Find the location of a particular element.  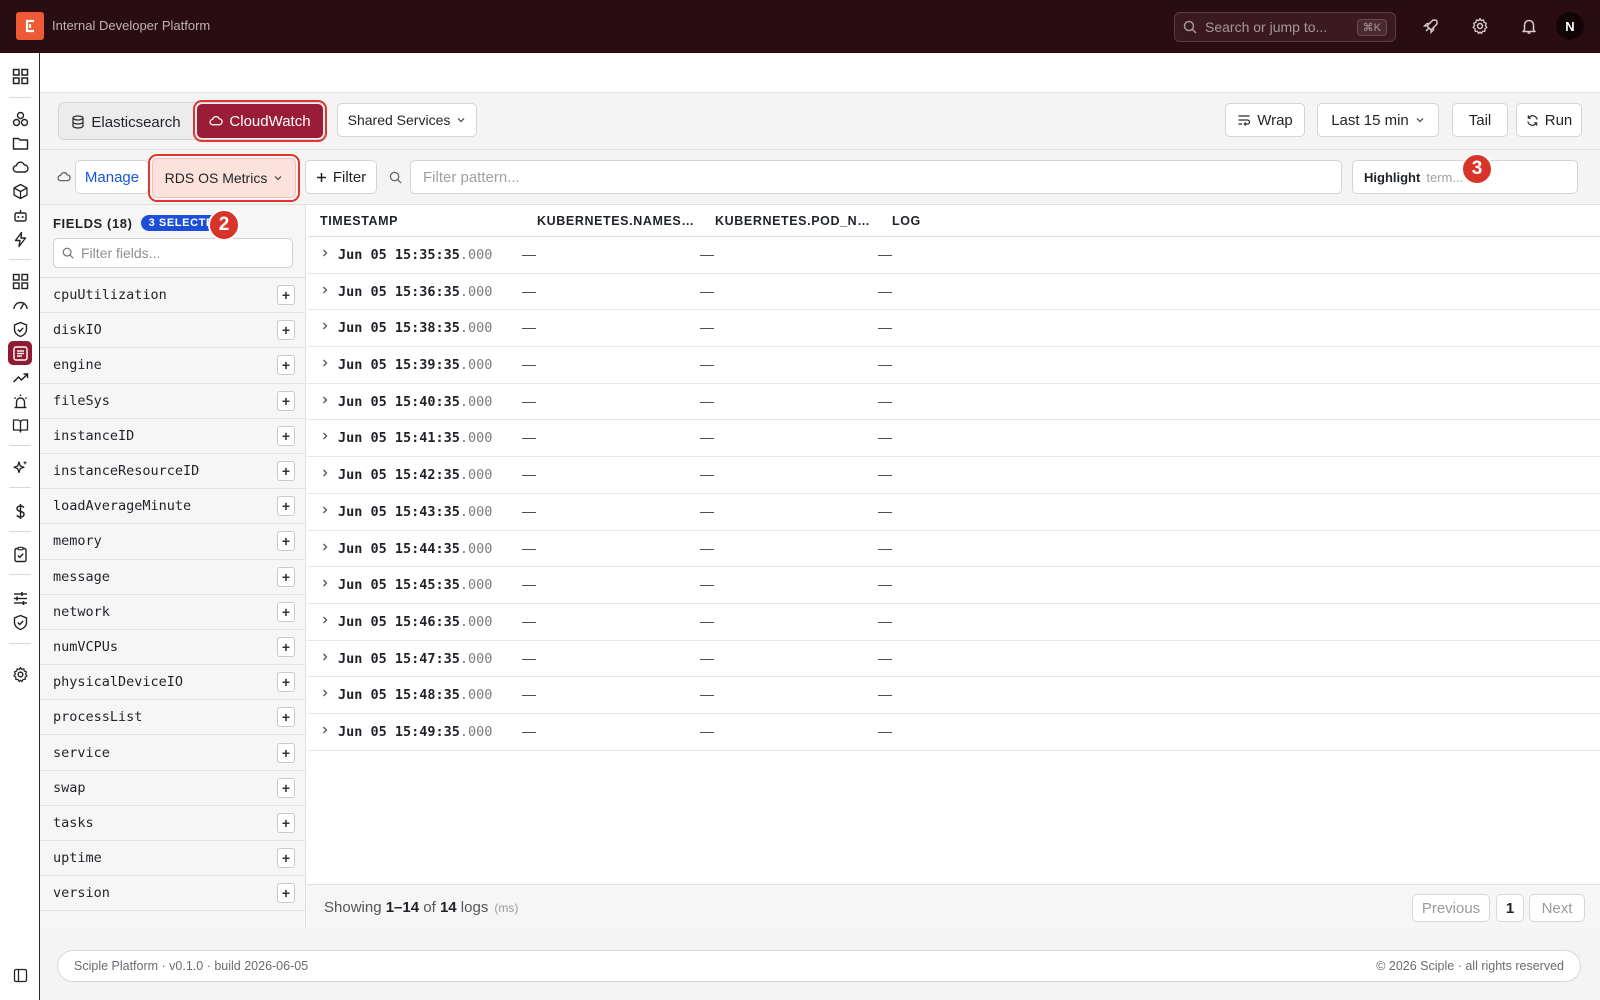

log-group-dropdown: RDS OS Metrics is located at coordinates (224, 178).